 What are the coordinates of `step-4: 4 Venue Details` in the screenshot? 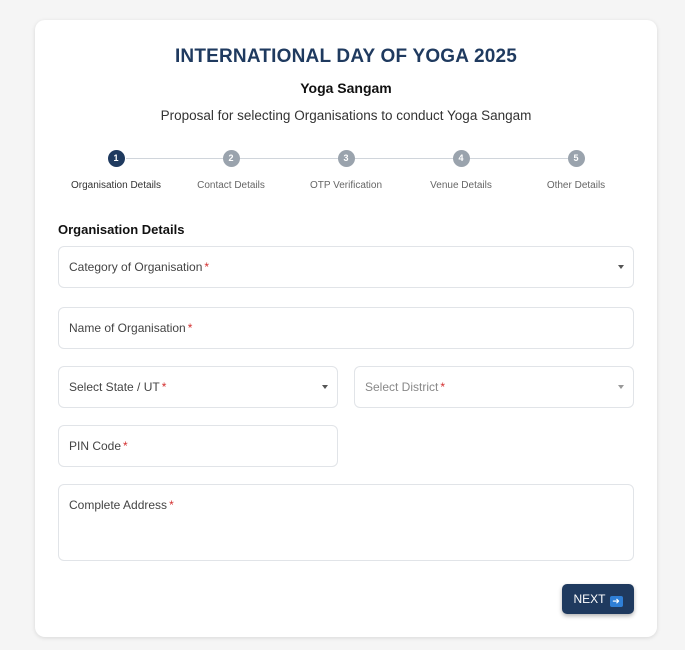 It's located at (461, 170).